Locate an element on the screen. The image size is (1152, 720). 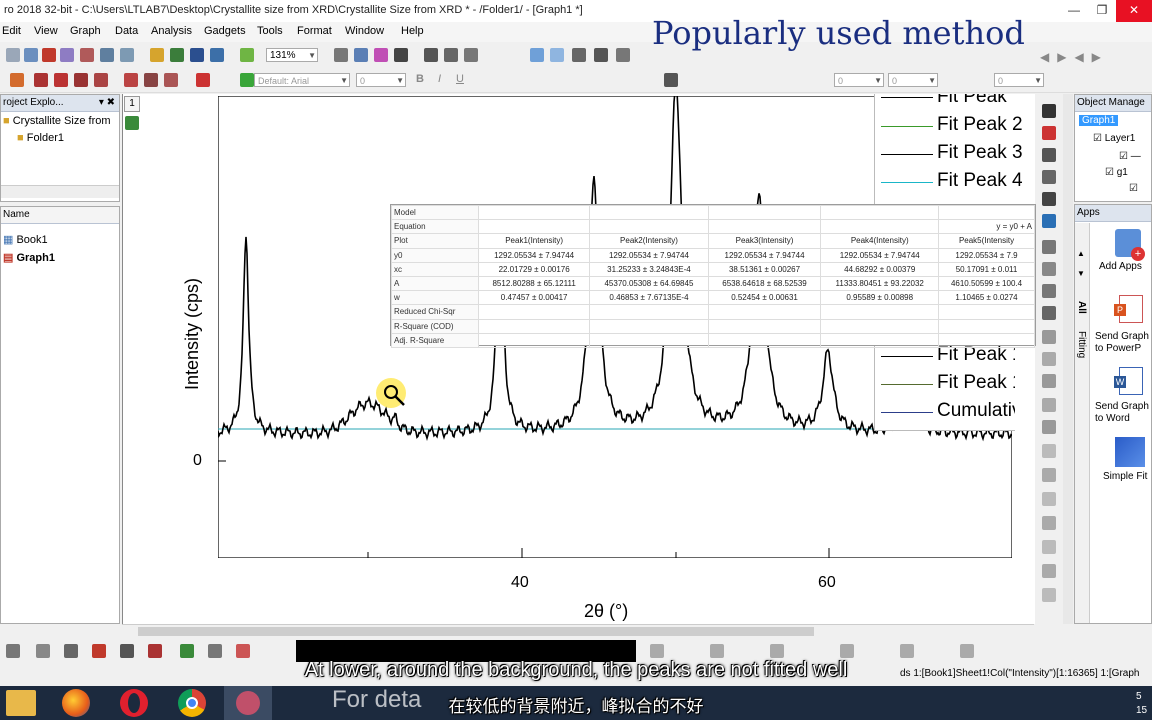
results-cell: 8512.80288 ± 65.12111 is located at coordinates (534, 283).